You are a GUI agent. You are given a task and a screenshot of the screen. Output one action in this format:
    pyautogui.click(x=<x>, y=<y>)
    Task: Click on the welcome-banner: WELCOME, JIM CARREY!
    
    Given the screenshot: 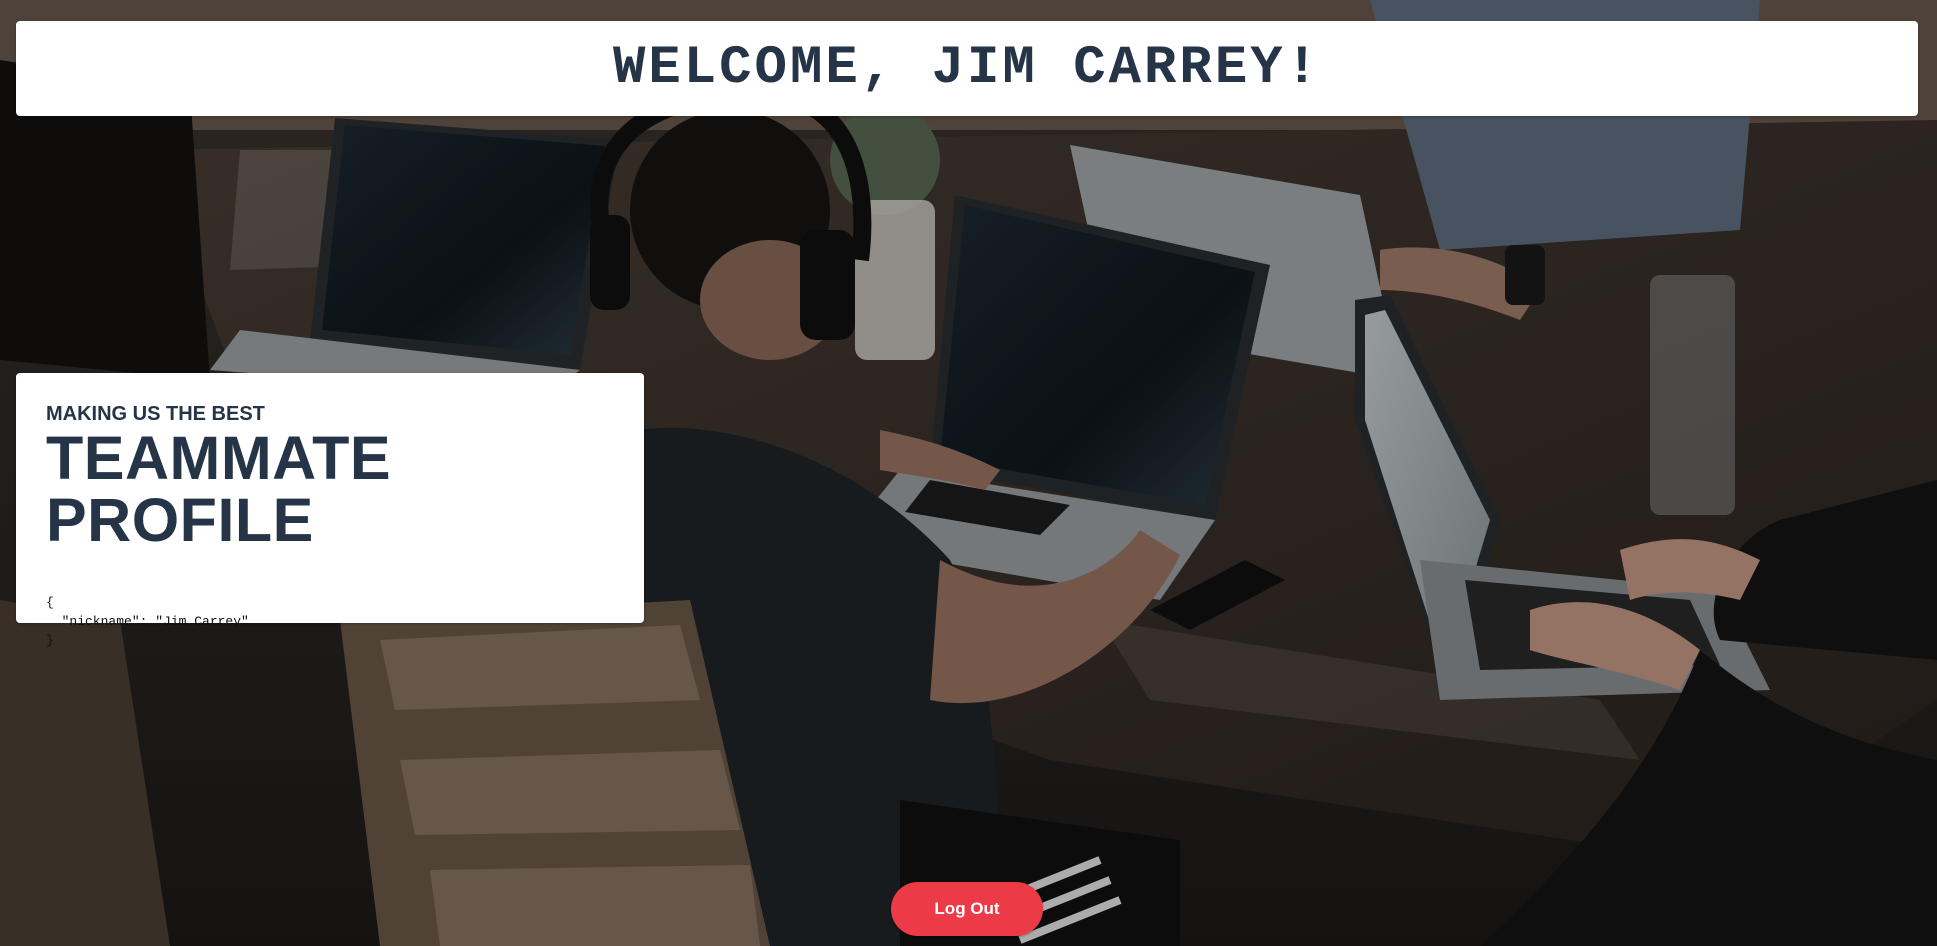 What is the action you would take?
    pyautogui.click(x=967, y=68)
    